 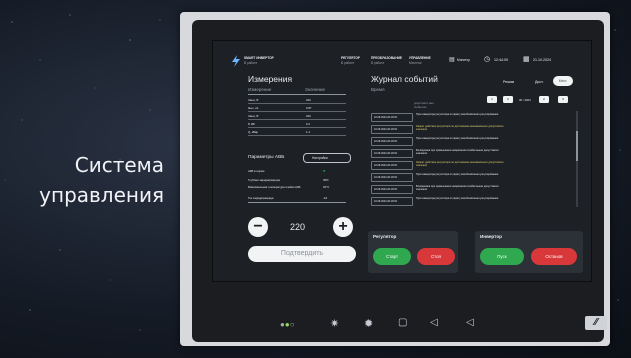 I want to click on journal-title: Журнал событий, so click(x=404, y=79).